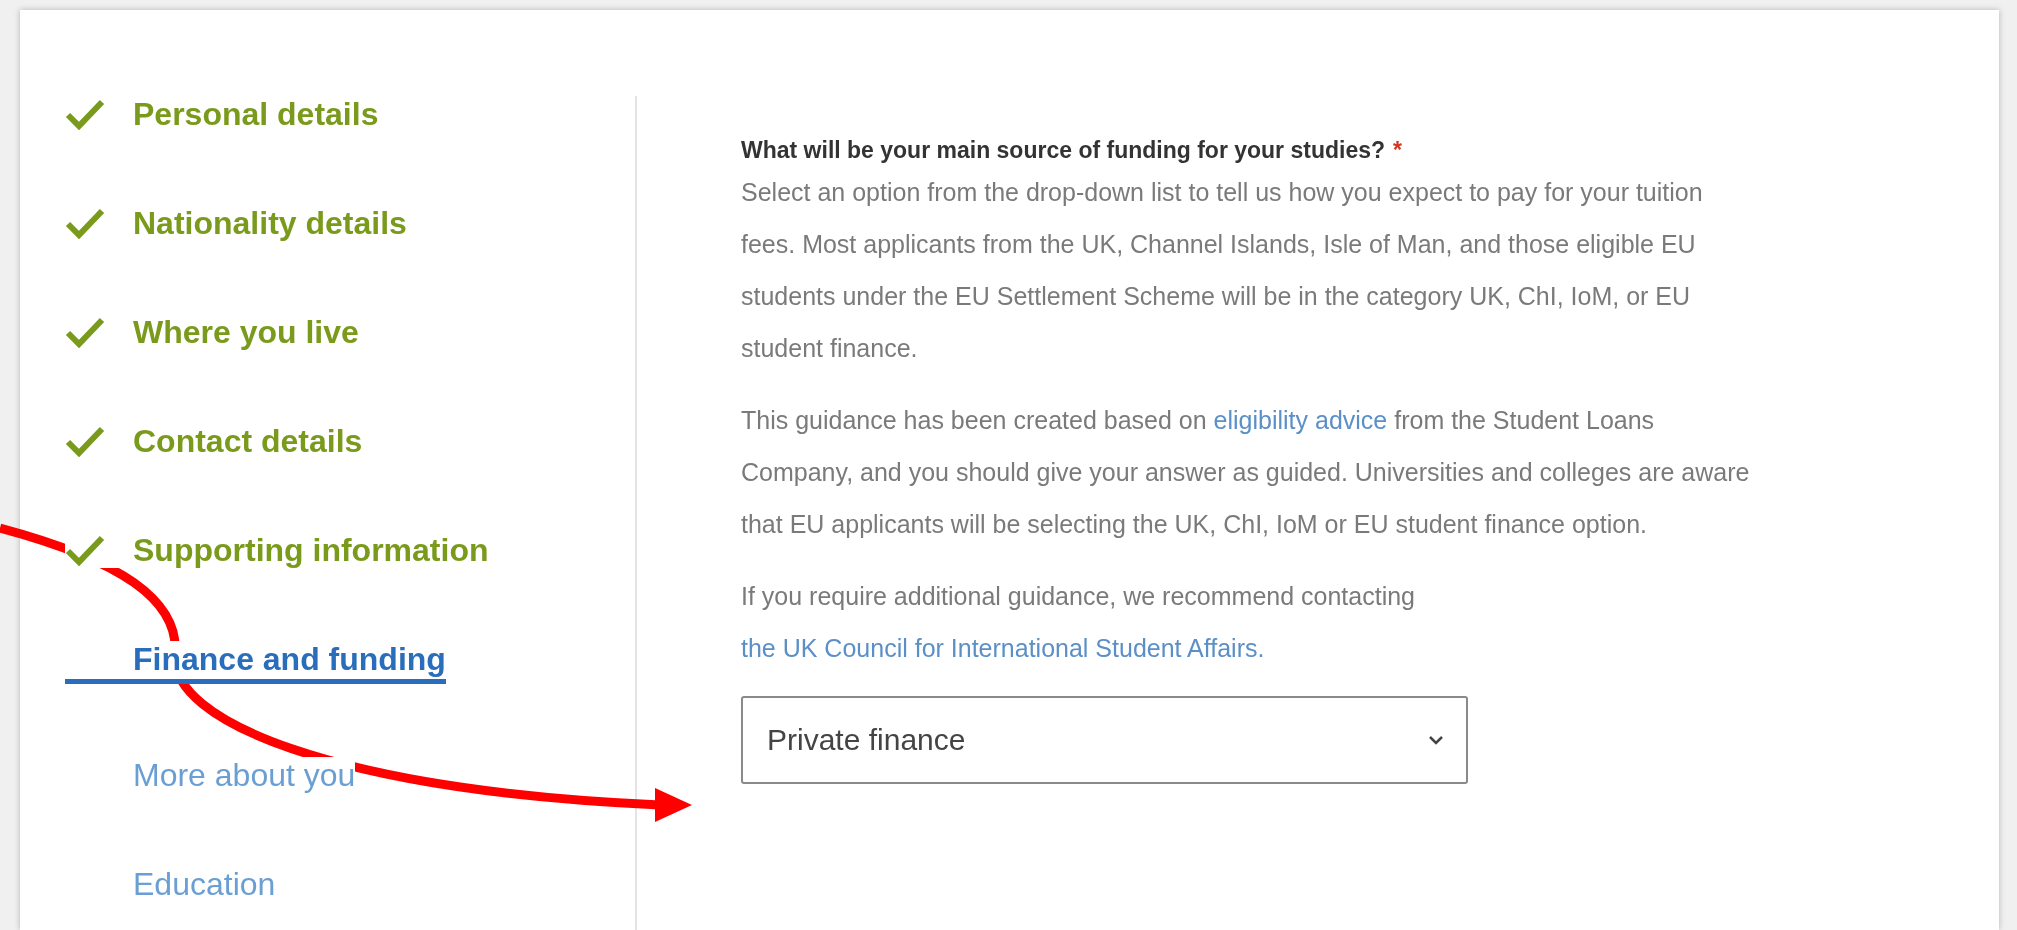 Image resolution: width=2017 pixels, height=930 pixels. Describe the element at coordinates (248, 441) in the screenshot. I see `sidebar-link-label: Contact details` at that location.